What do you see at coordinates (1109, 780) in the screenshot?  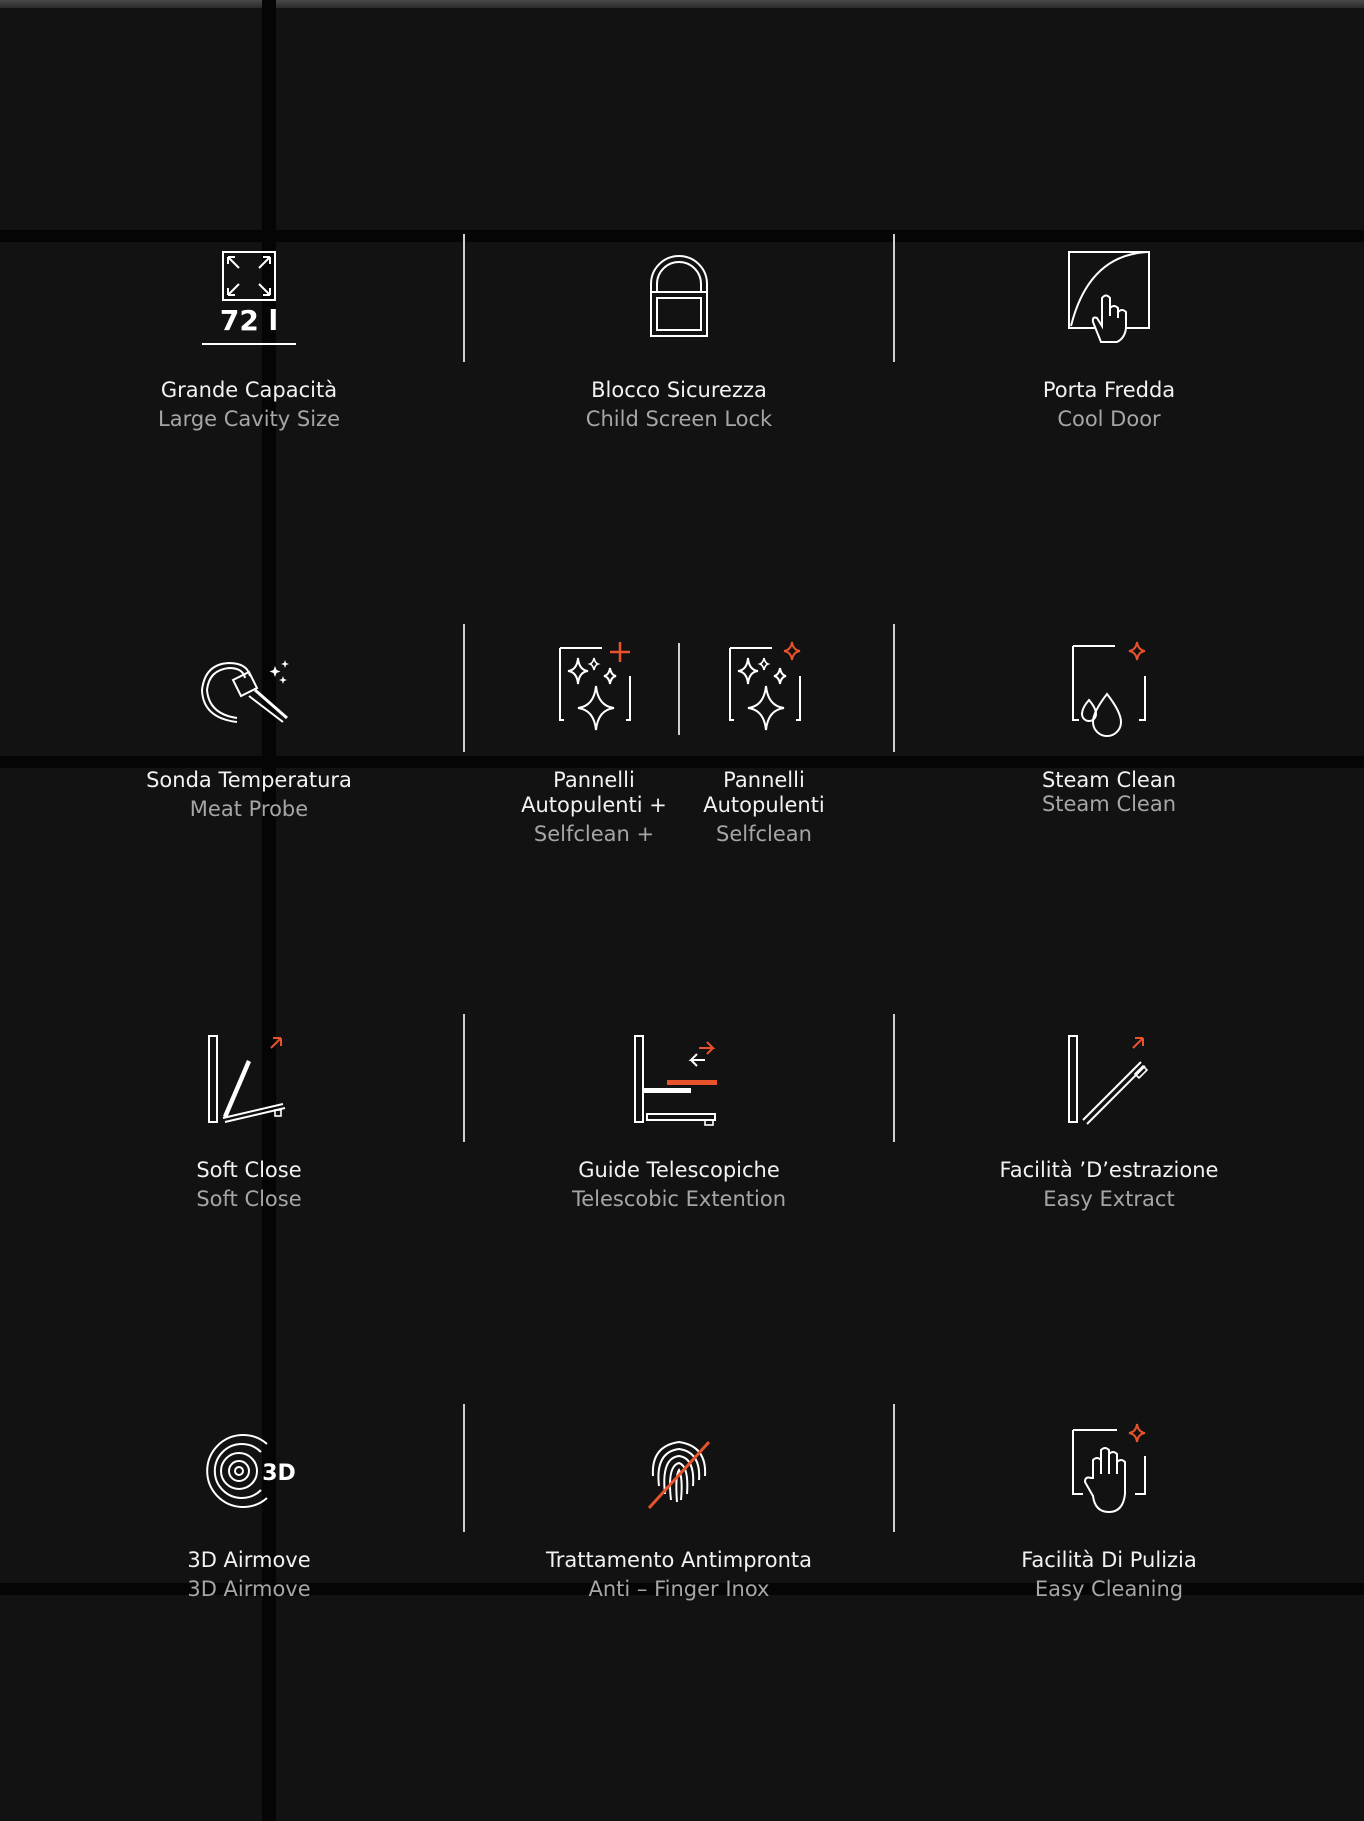 I see `feature-title-it: Steam Clean` at bounding box center [1109, 780].